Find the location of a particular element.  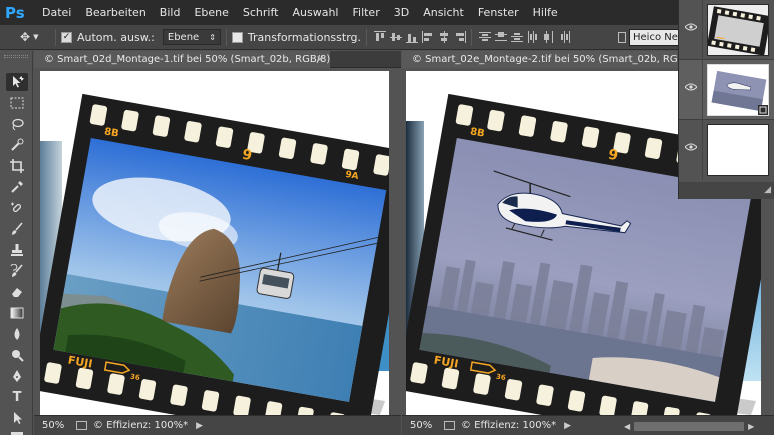

menu-schrift: Schrift is located at coordinates (261, 12).